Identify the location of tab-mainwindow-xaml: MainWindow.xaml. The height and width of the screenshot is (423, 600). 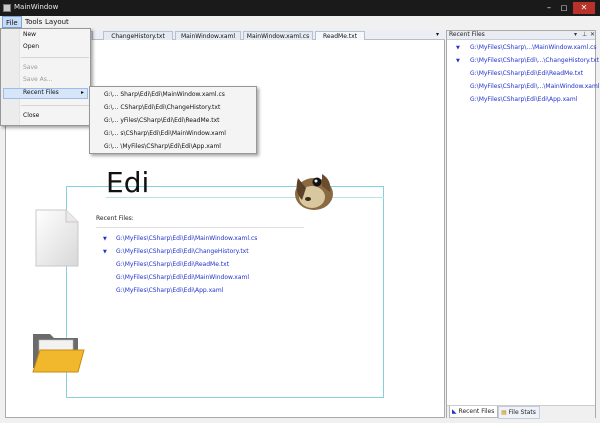
(208, 35).